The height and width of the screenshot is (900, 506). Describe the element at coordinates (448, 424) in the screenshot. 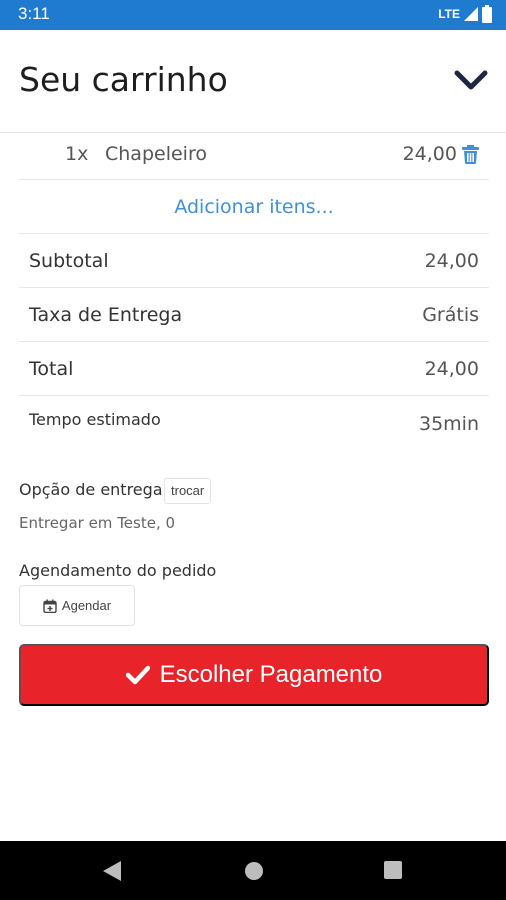

I see `estimated-time-value: 35min` at that location.